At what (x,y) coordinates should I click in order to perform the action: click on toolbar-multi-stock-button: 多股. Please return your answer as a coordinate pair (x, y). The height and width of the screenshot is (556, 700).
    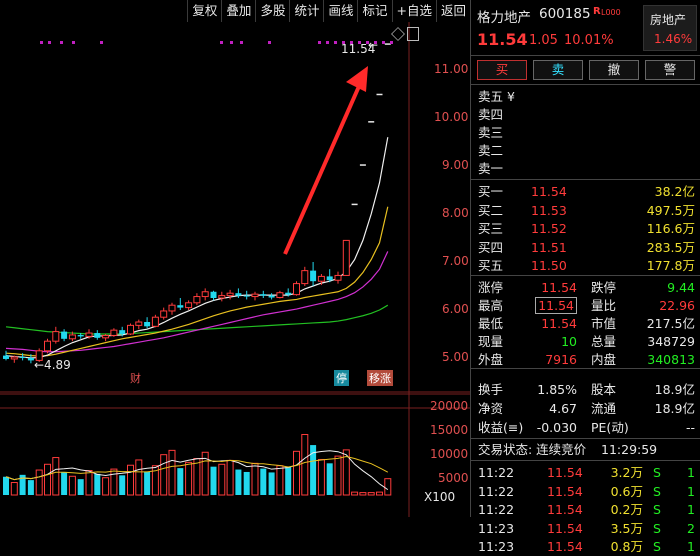
    Looking at the image, I should click on (272, 11).